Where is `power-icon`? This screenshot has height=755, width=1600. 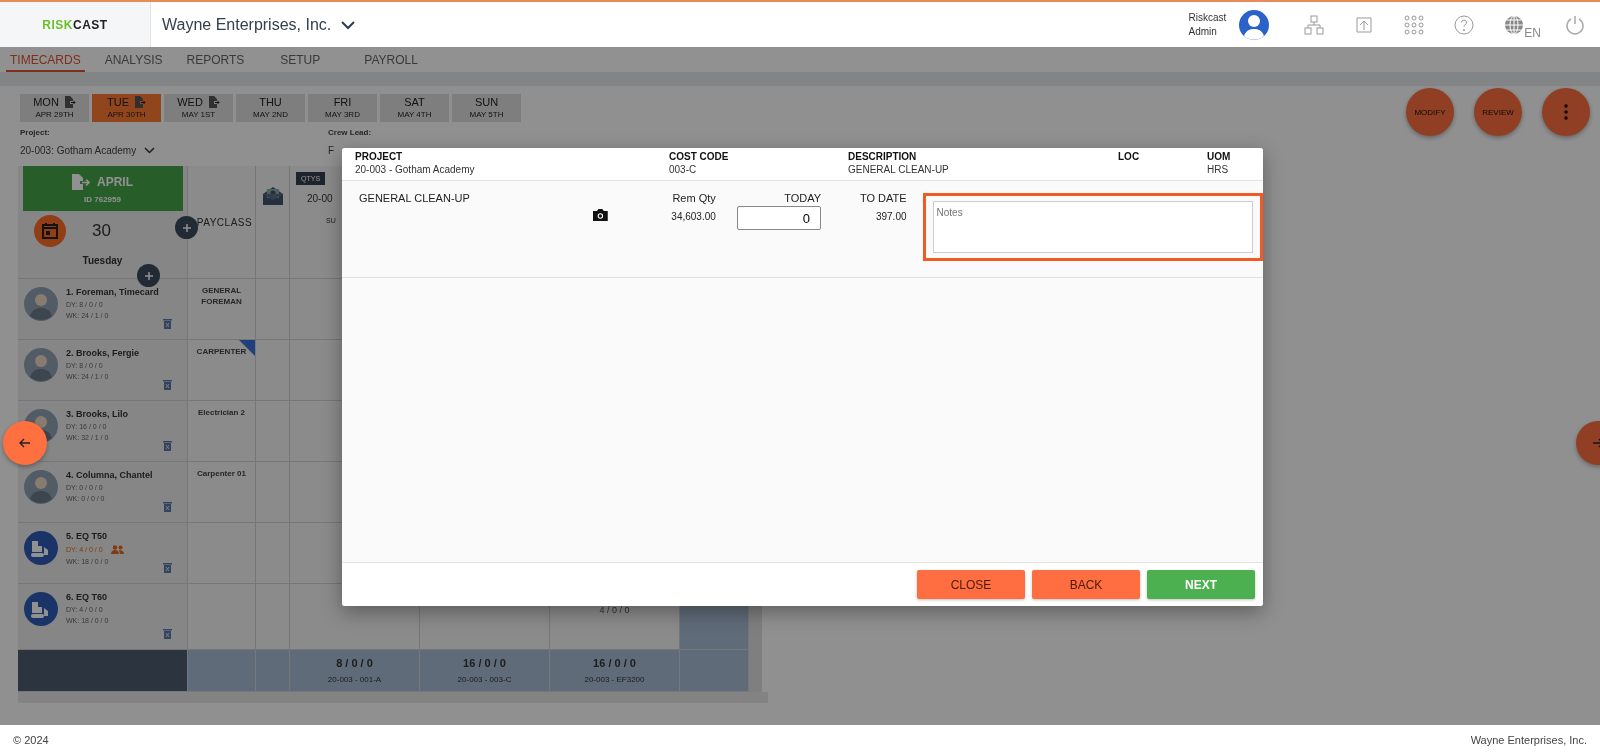
power-icon is located at coordinates (1575, 24).